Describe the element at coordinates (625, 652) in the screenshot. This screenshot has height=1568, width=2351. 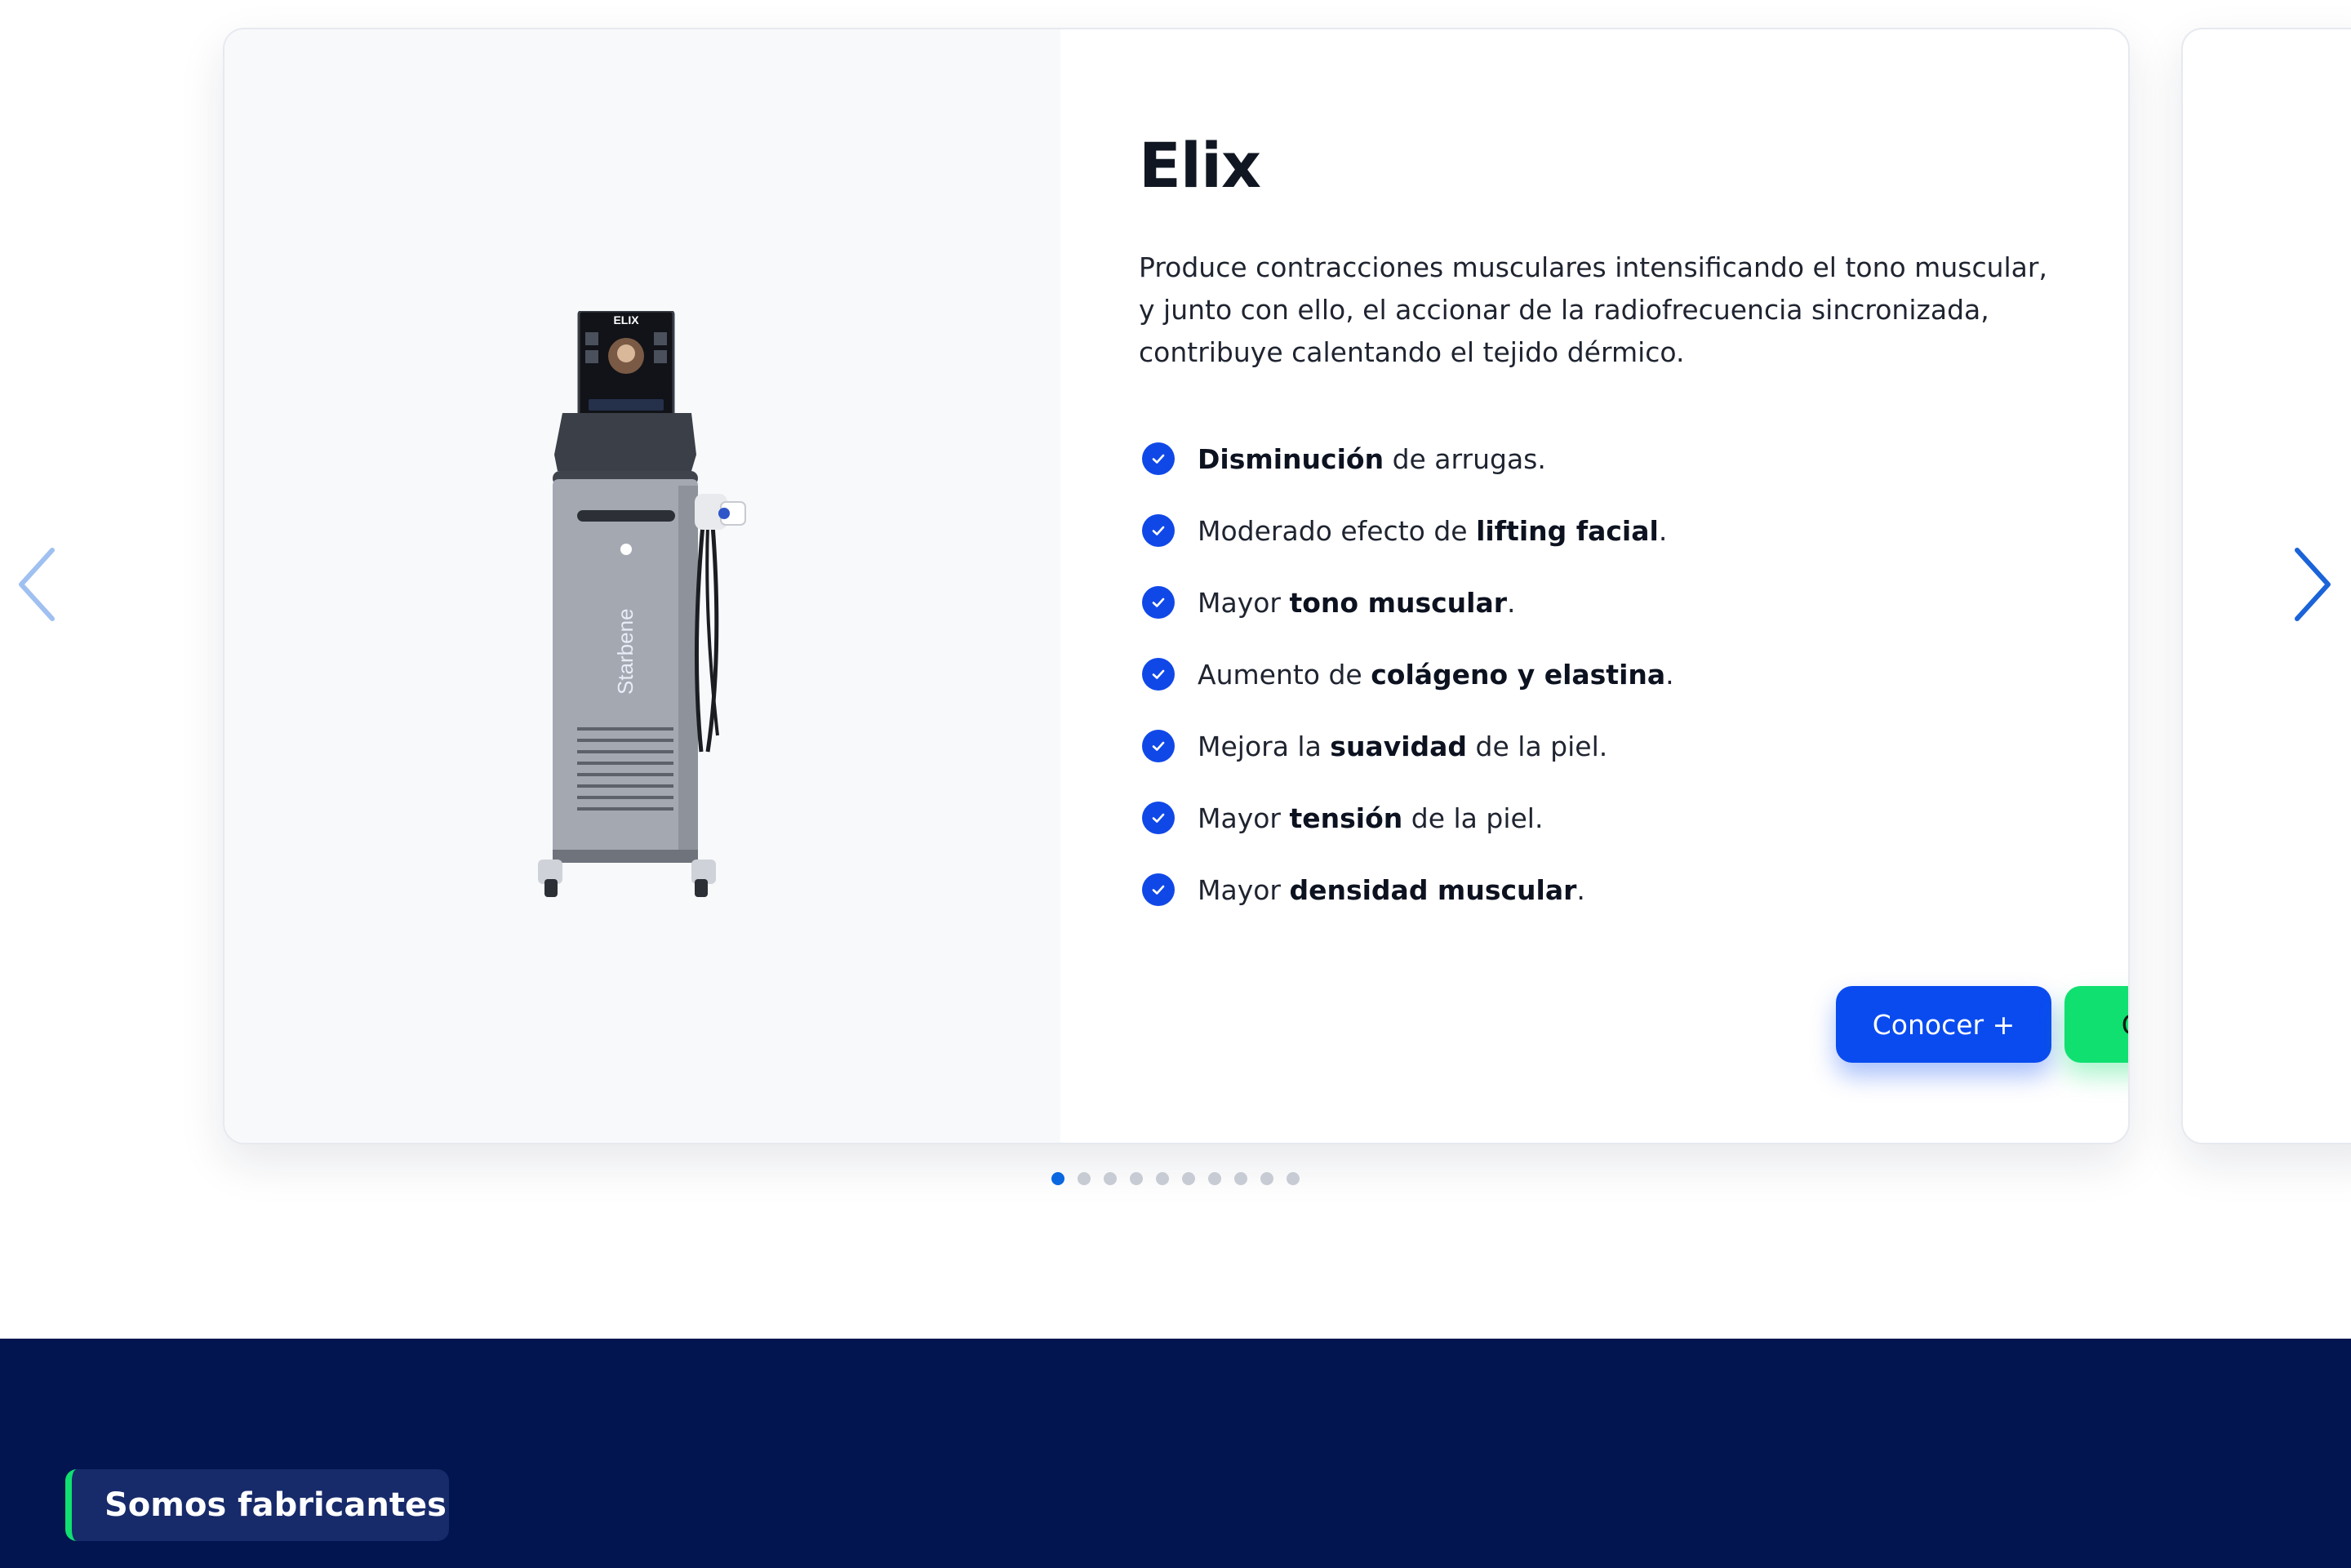
I see `device-brand-label: Starbene` at that location.